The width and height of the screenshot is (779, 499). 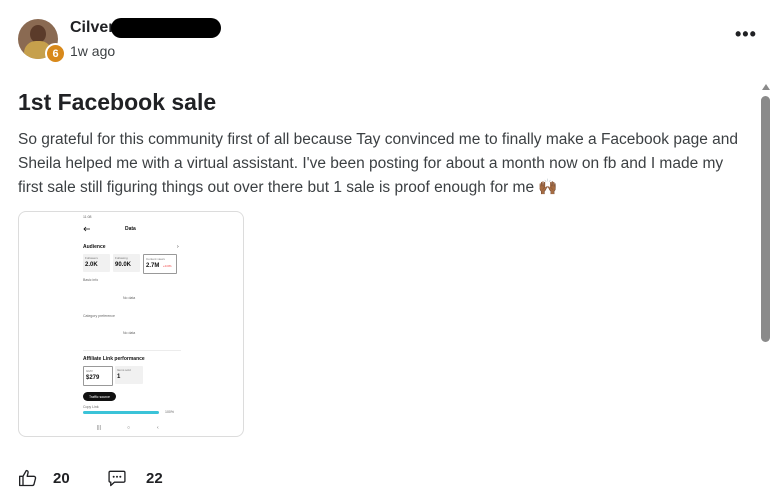 What do you see at coordinates (132, 350) in the screenshot?
I see `divider` at bounding box center [132, 350].